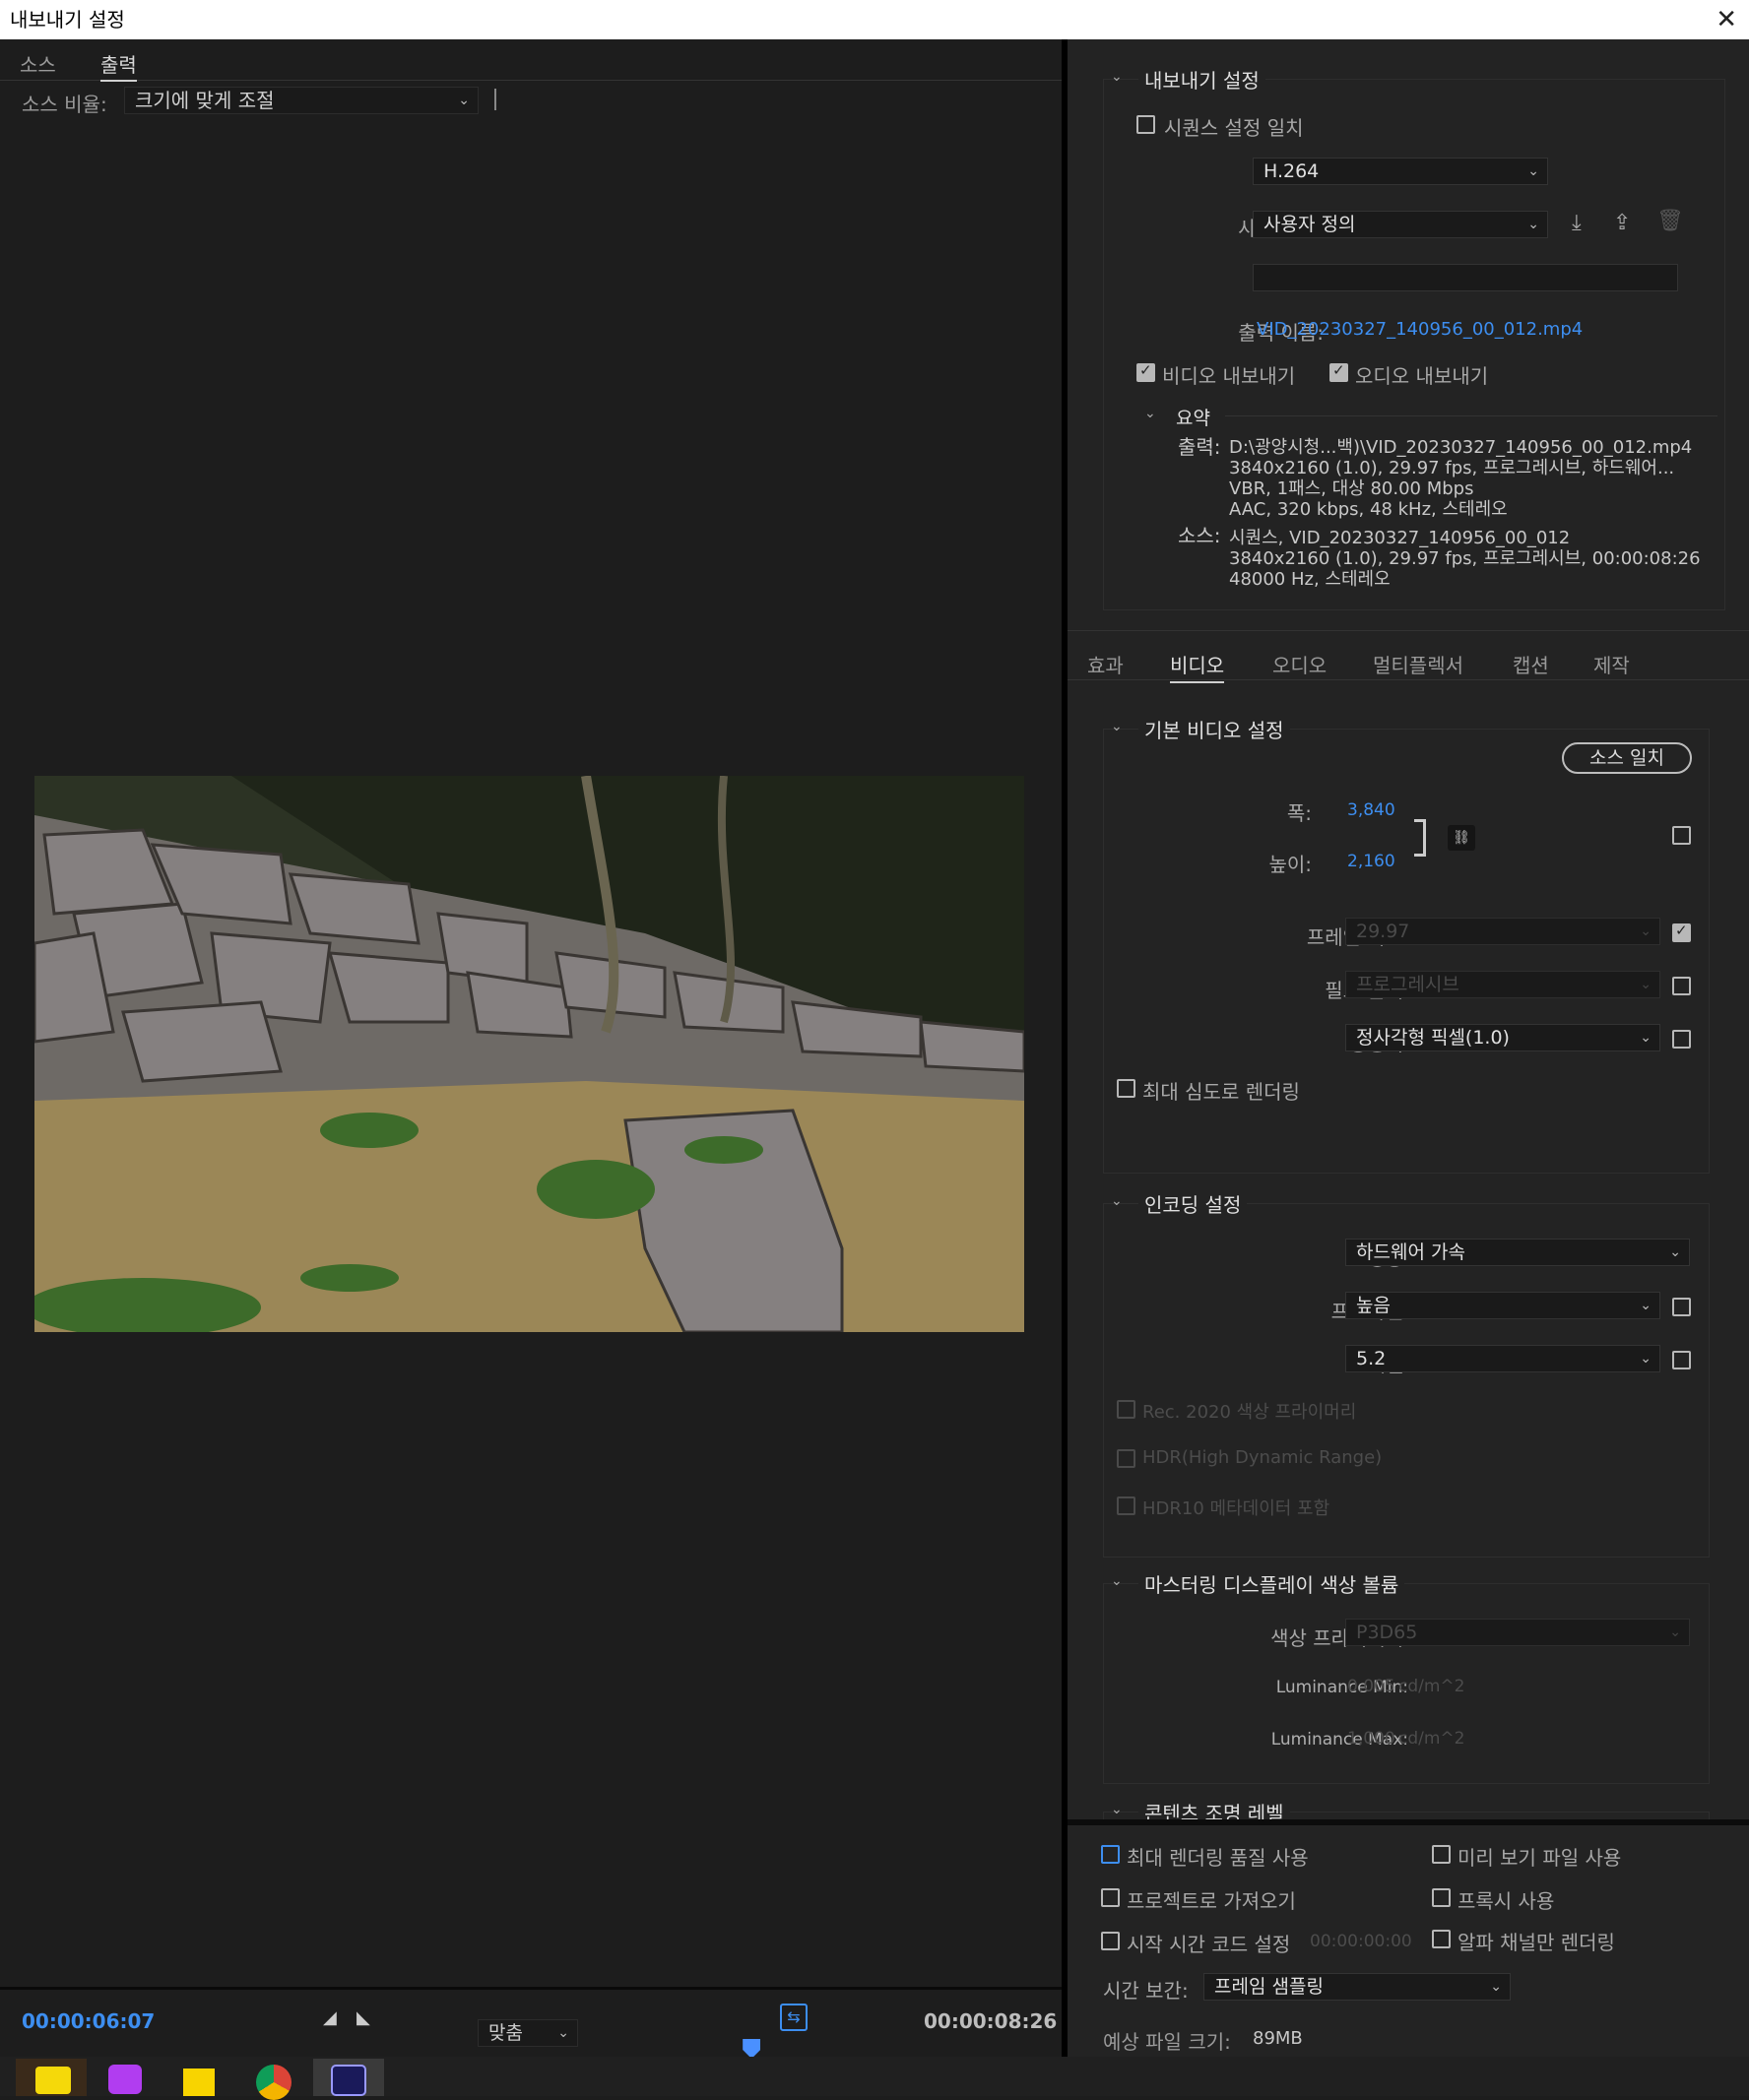 This screenshot has height=2100, width=1749. I want to click on level-override-checkbox, so click(1681, 1360).